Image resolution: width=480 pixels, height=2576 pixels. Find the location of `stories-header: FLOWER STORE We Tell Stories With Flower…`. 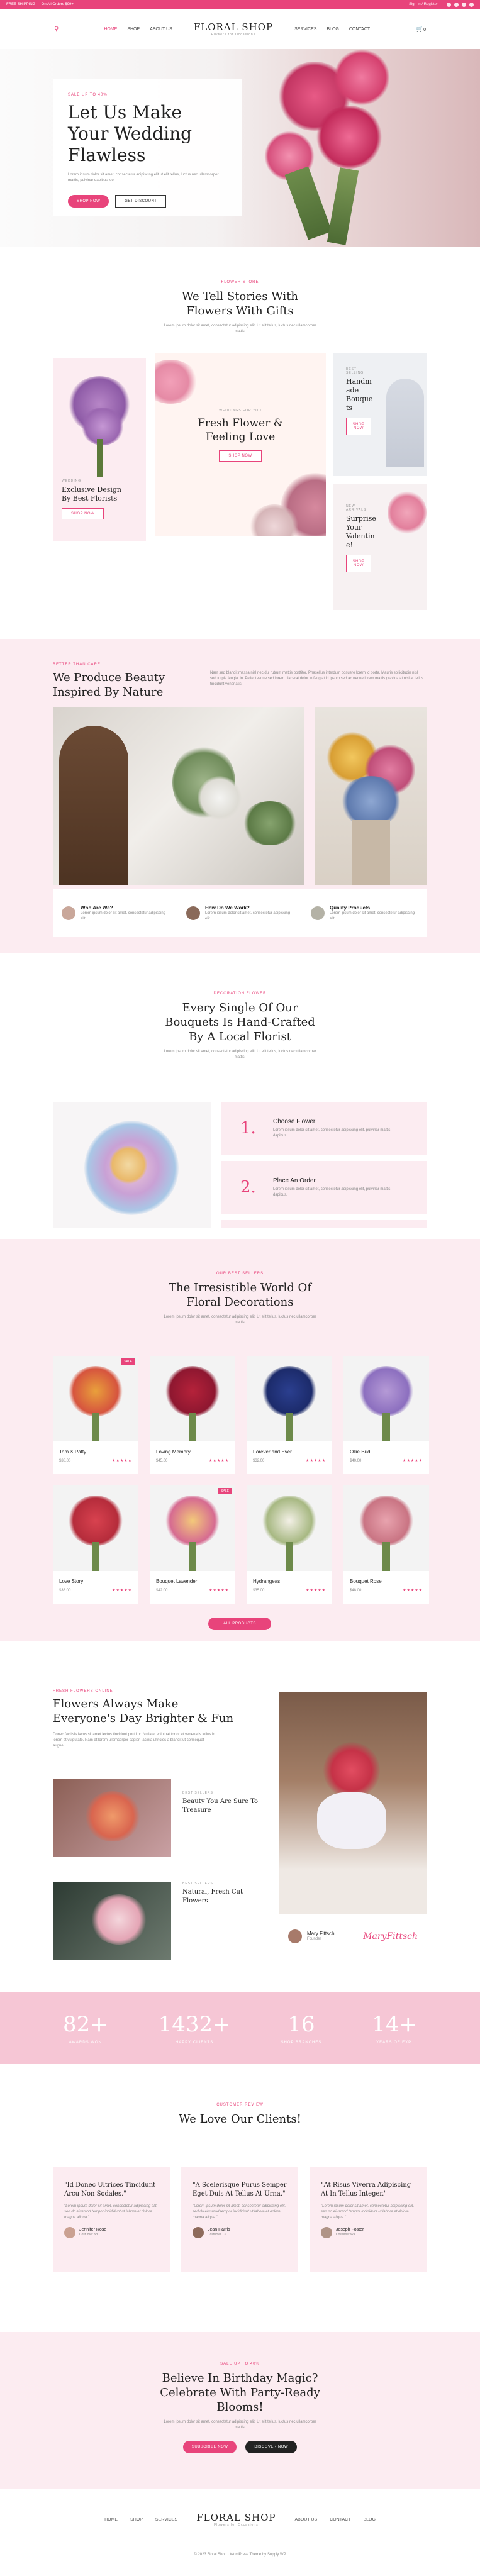

stories-header: FLOWER STORE We Tell Stories With Flower… is located at coordinates (240, 307).